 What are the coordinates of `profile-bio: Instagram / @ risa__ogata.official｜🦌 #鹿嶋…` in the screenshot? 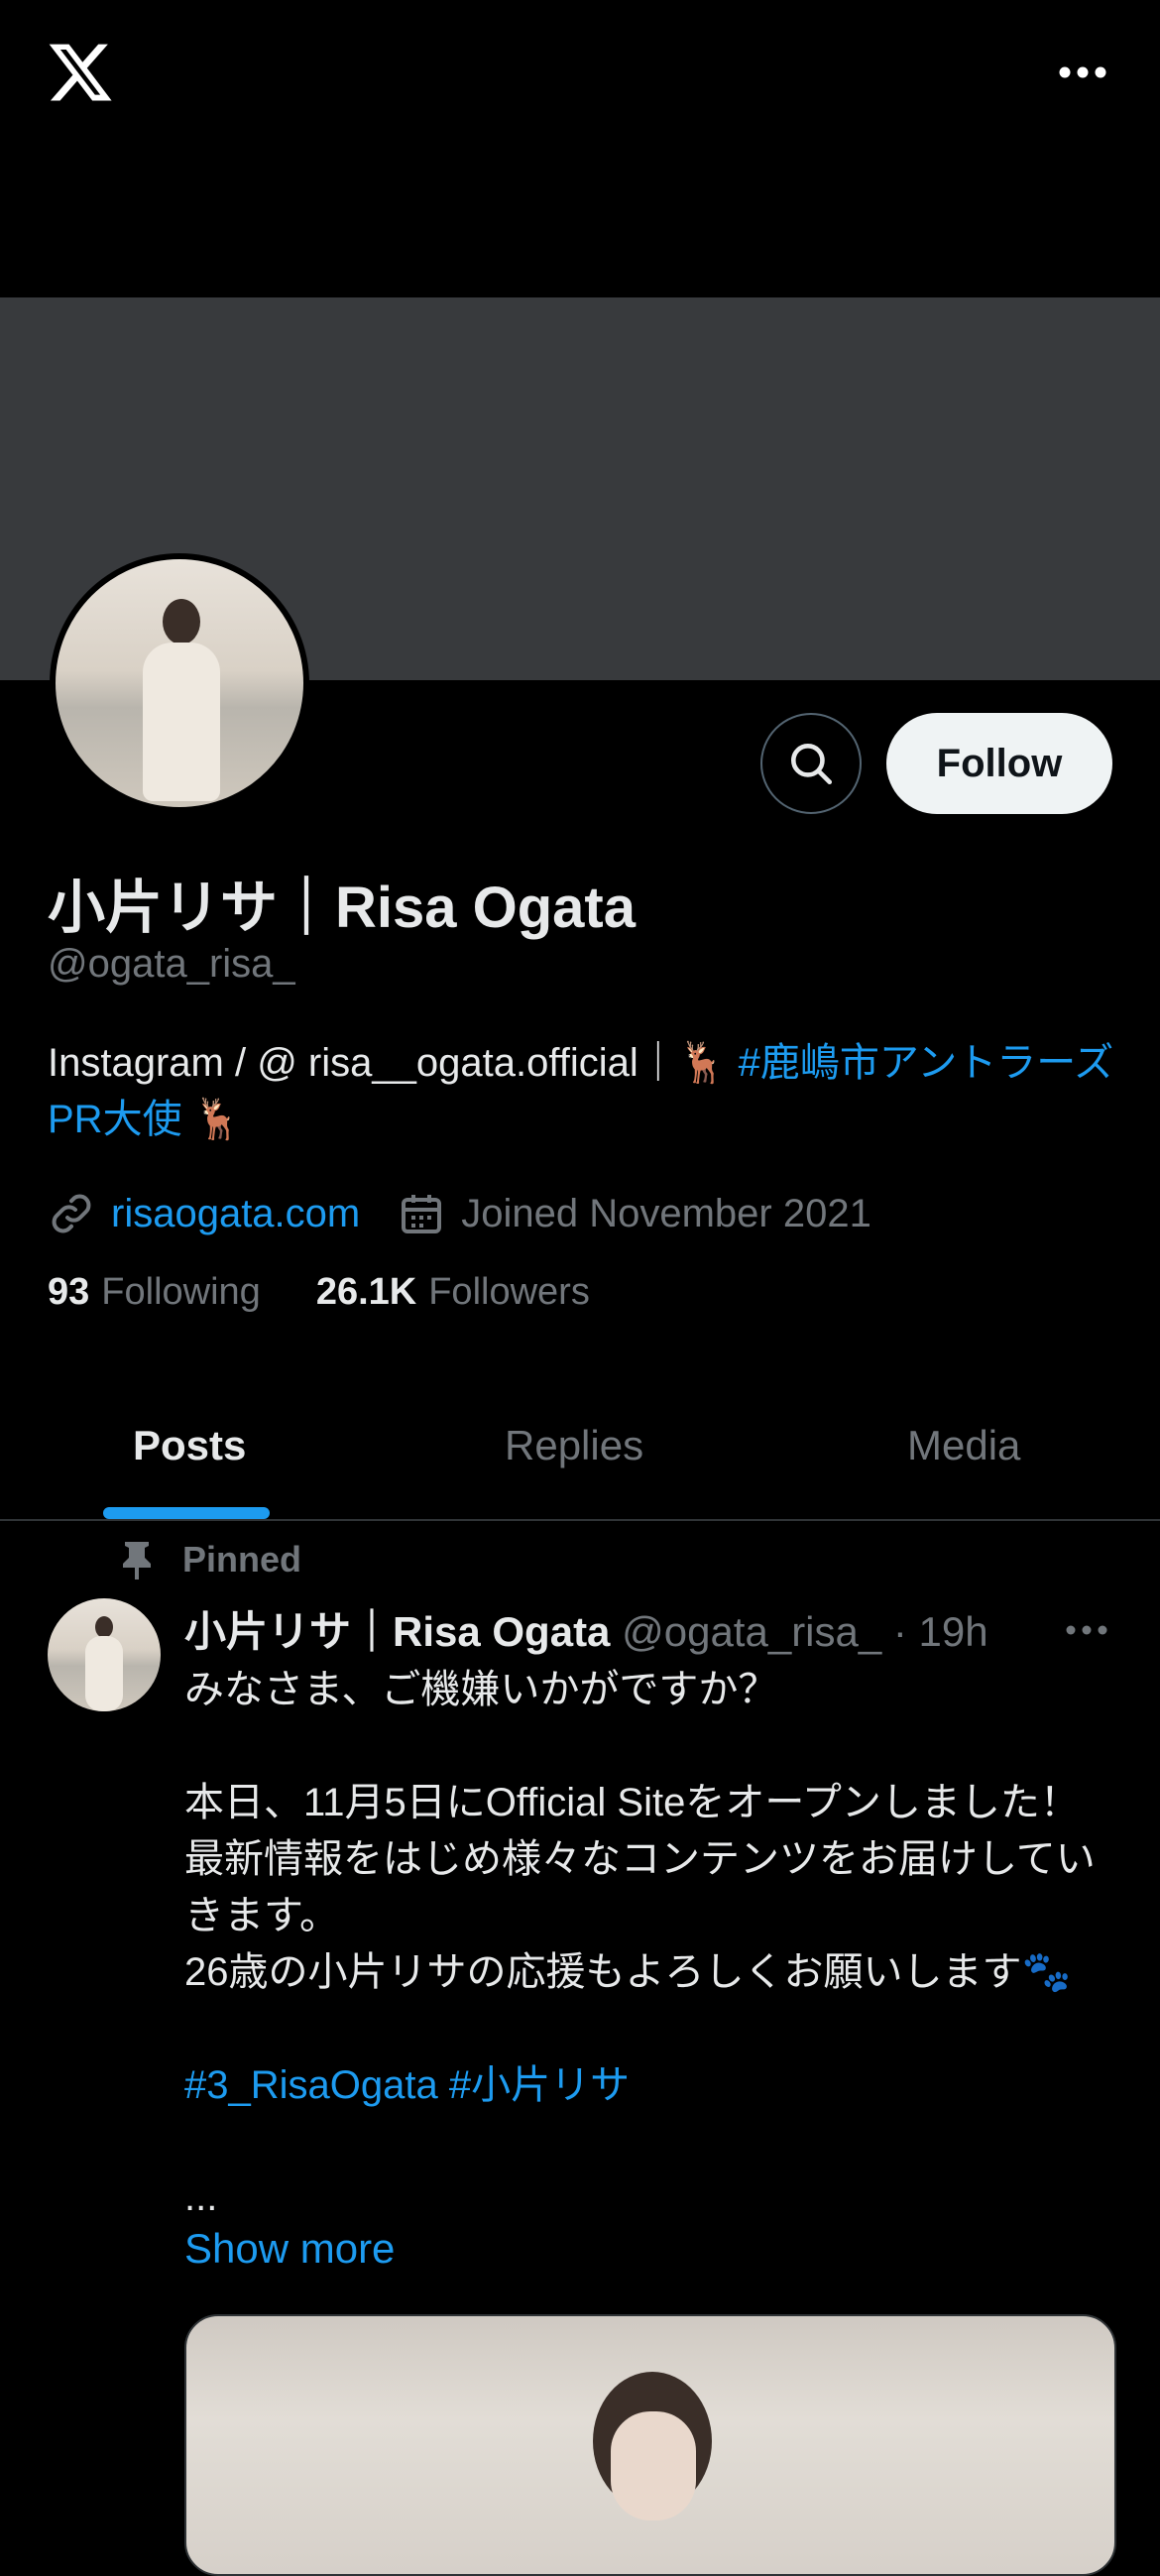 It's located at (583, 1091).